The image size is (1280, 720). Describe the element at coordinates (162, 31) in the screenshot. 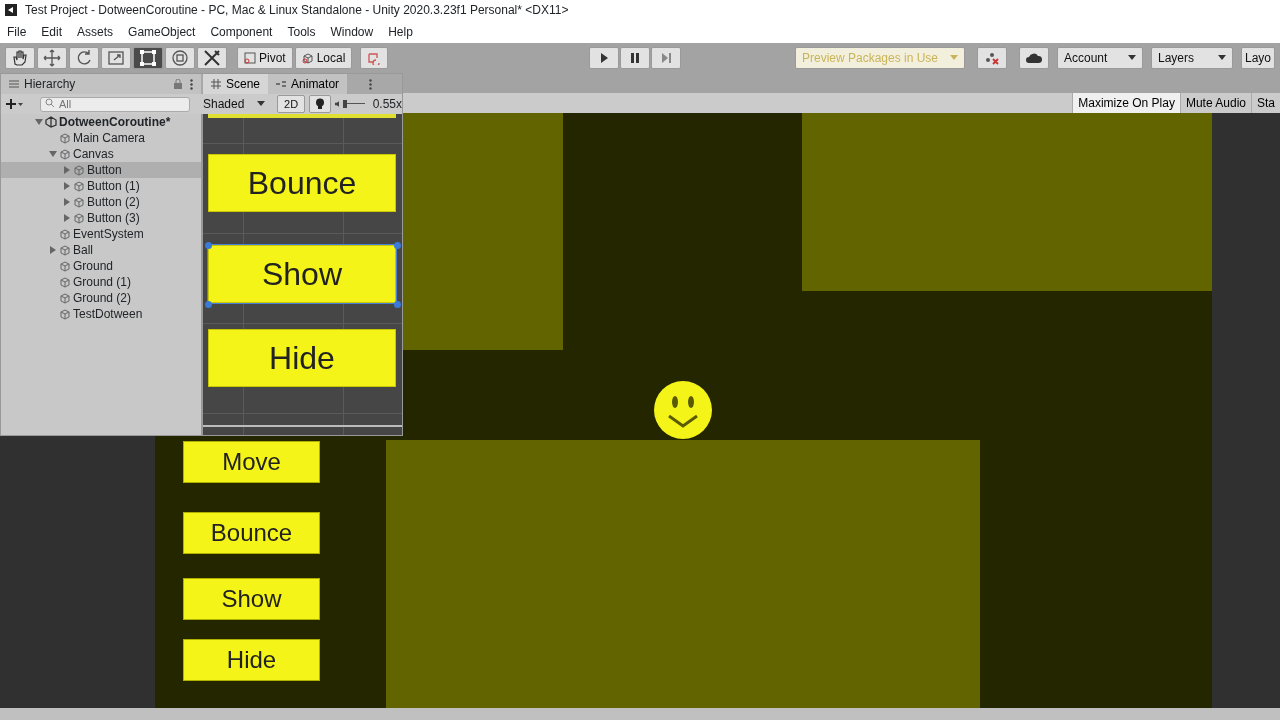

I see `menu-item: GameObject` at that location.